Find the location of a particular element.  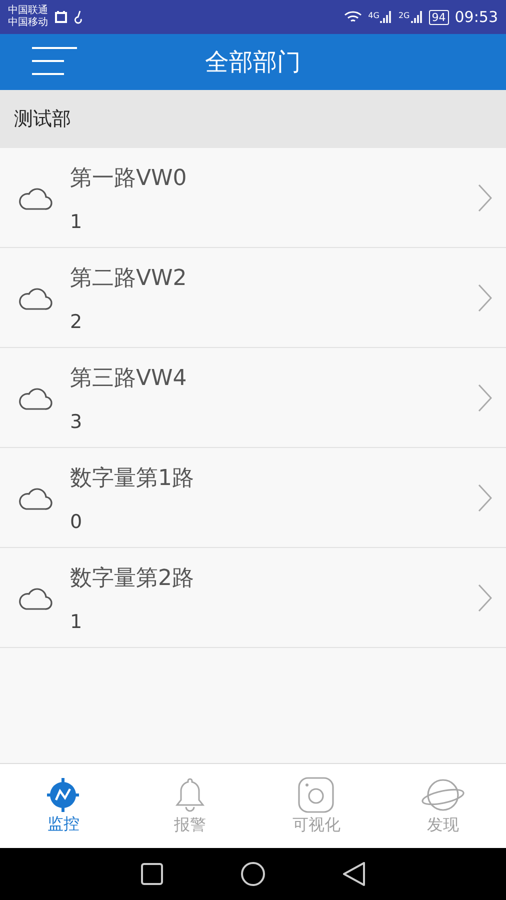

planet-icon is located at coordinates (443, 794).